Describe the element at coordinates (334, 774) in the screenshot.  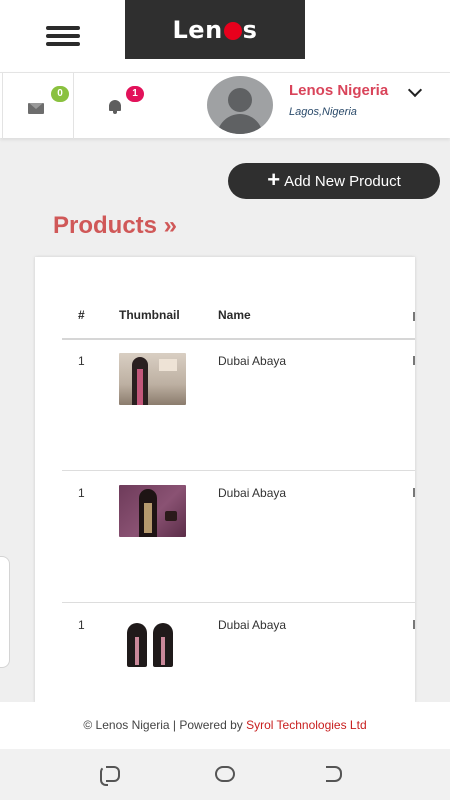
I see `back-icon` at that location.